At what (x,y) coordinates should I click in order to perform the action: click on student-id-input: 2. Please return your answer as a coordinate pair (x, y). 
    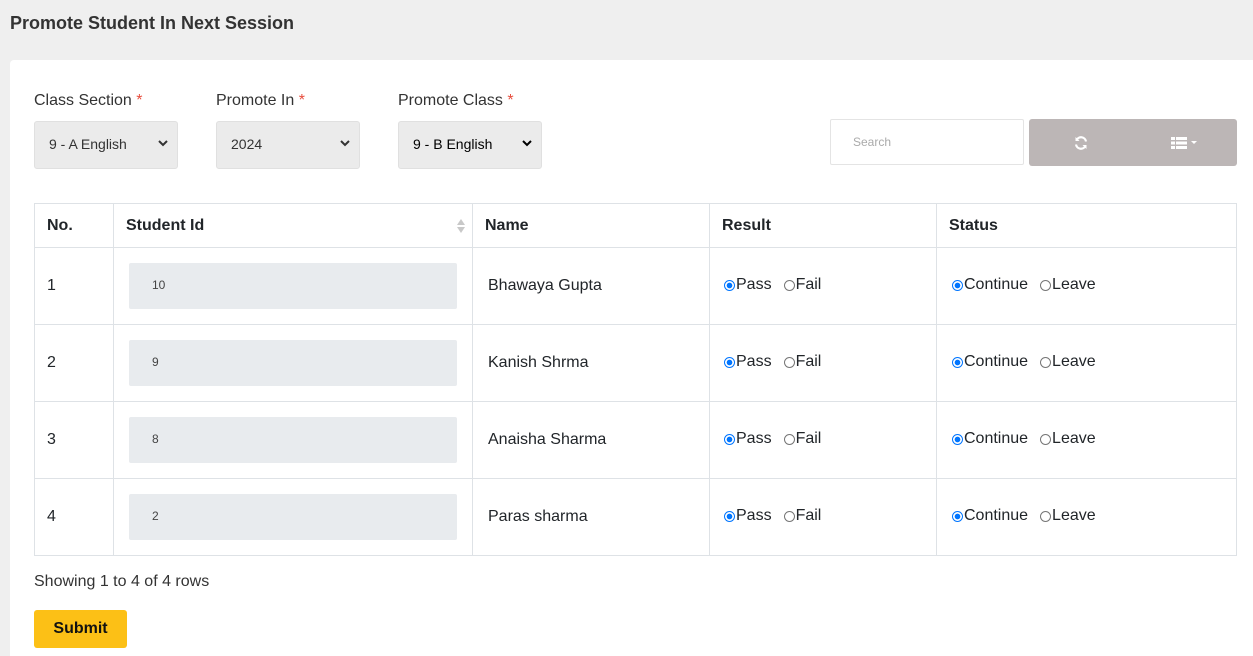
    Looking at the image, I should click on (293, 517).